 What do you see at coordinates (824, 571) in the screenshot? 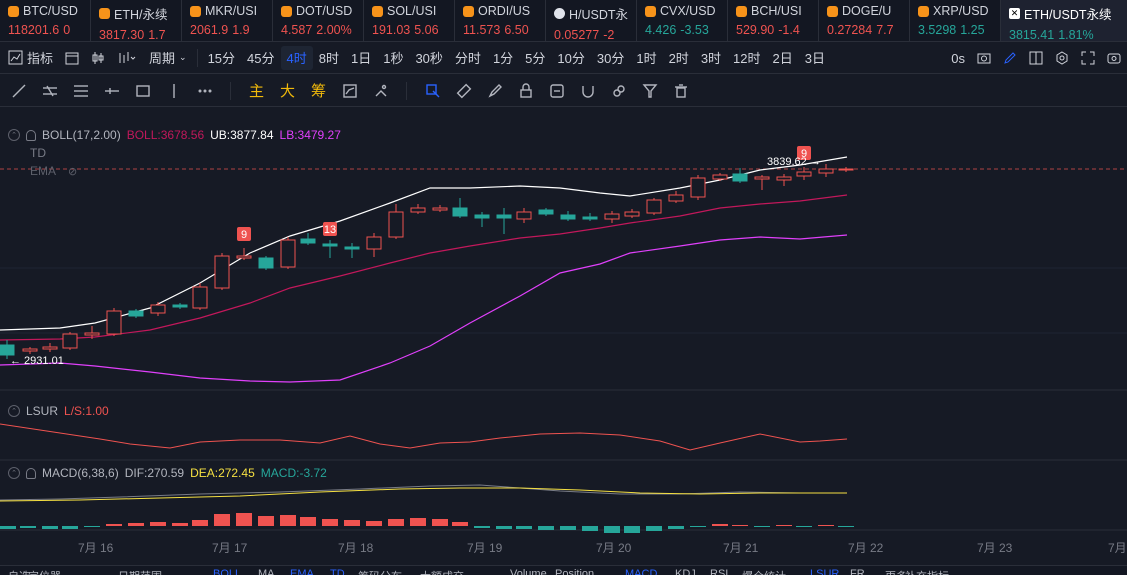
I see `bottom-tab-15: LSUR` at bounding box center [824, 571].